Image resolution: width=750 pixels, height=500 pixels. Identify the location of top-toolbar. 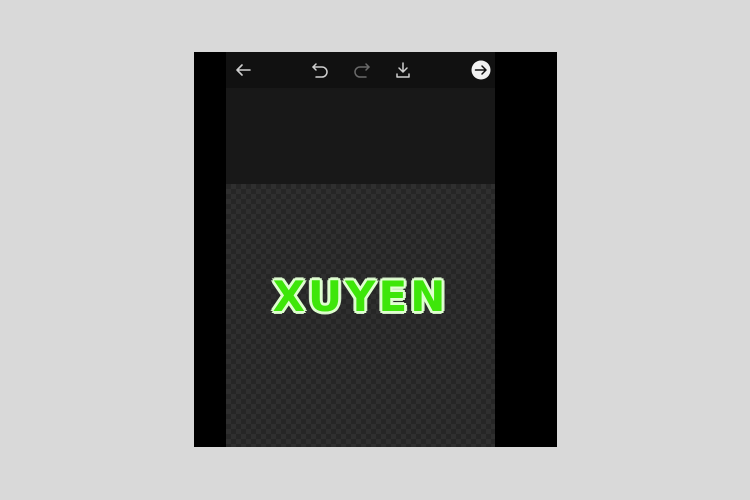
(360, 70).